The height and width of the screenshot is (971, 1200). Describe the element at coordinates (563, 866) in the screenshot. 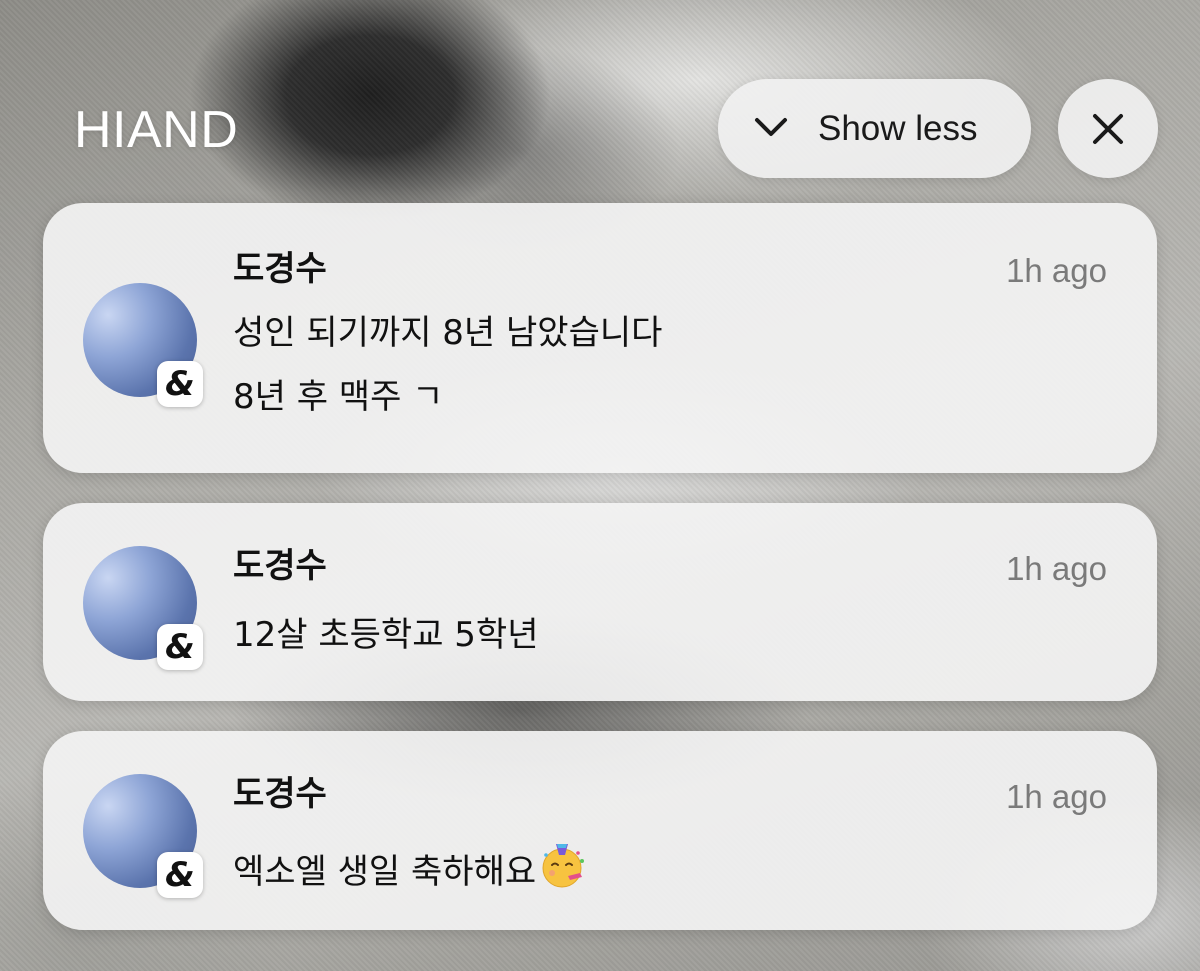

I see `partying-face-icon` at that location.